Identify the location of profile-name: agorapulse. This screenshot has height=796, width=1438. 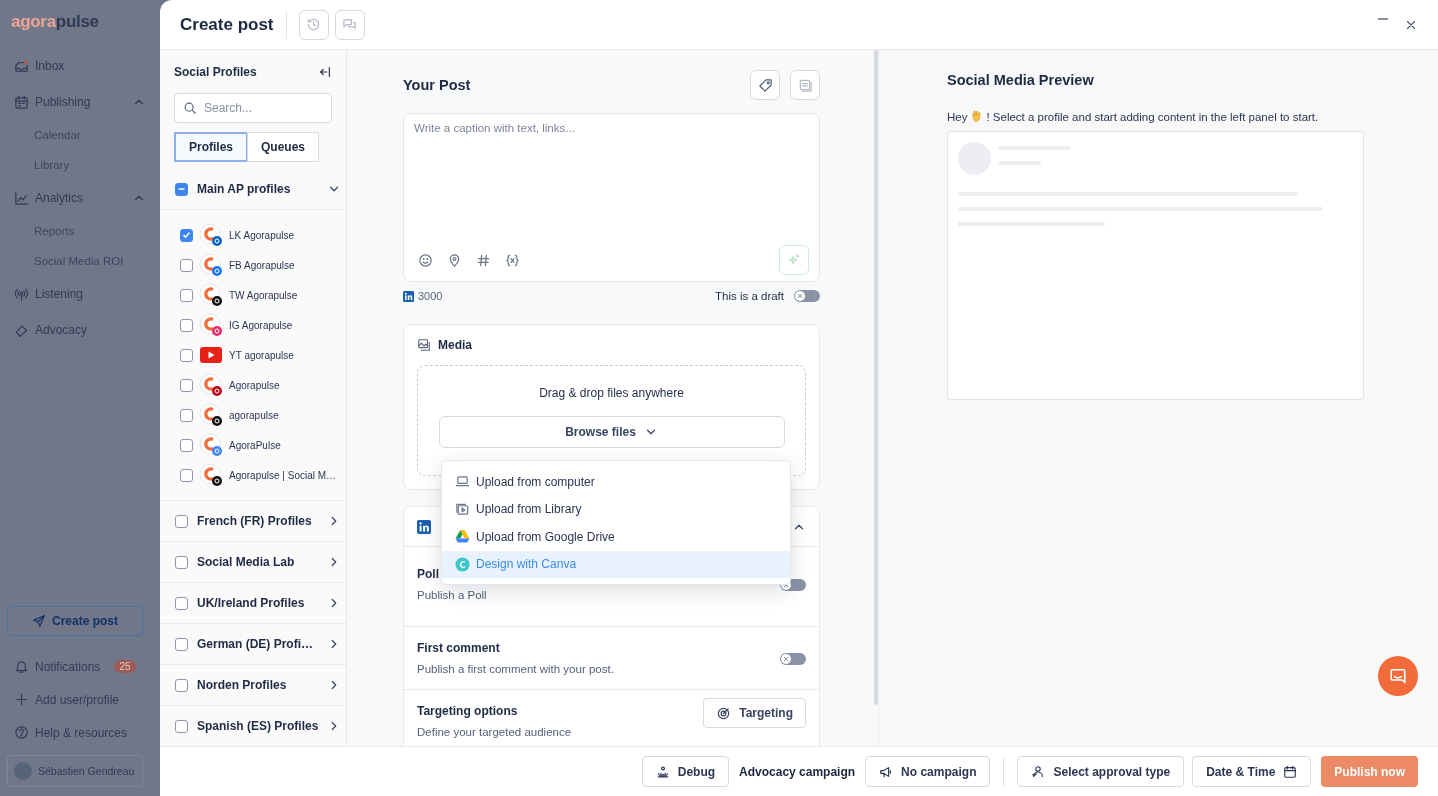
(254, 415).